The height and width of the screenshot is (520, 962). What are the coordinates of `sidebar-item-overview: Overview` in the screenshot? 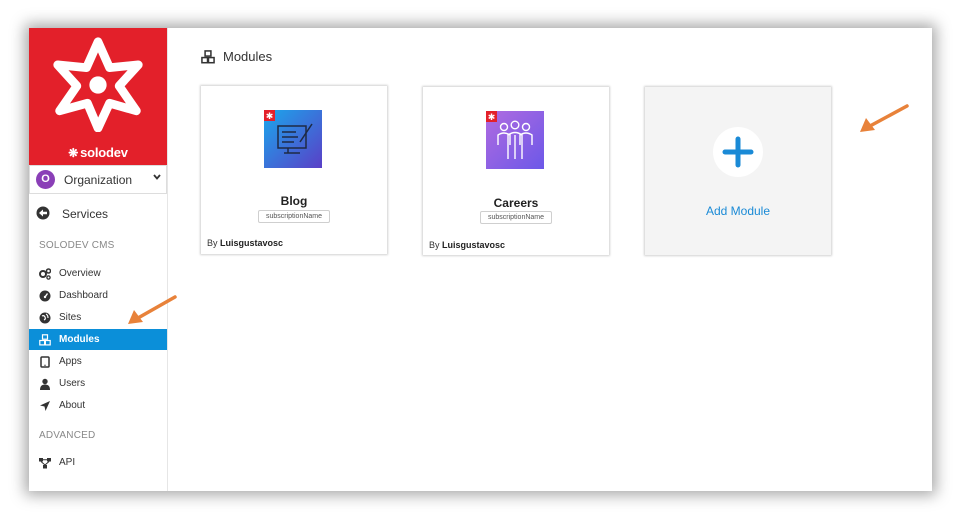 It's located at (98, 273).